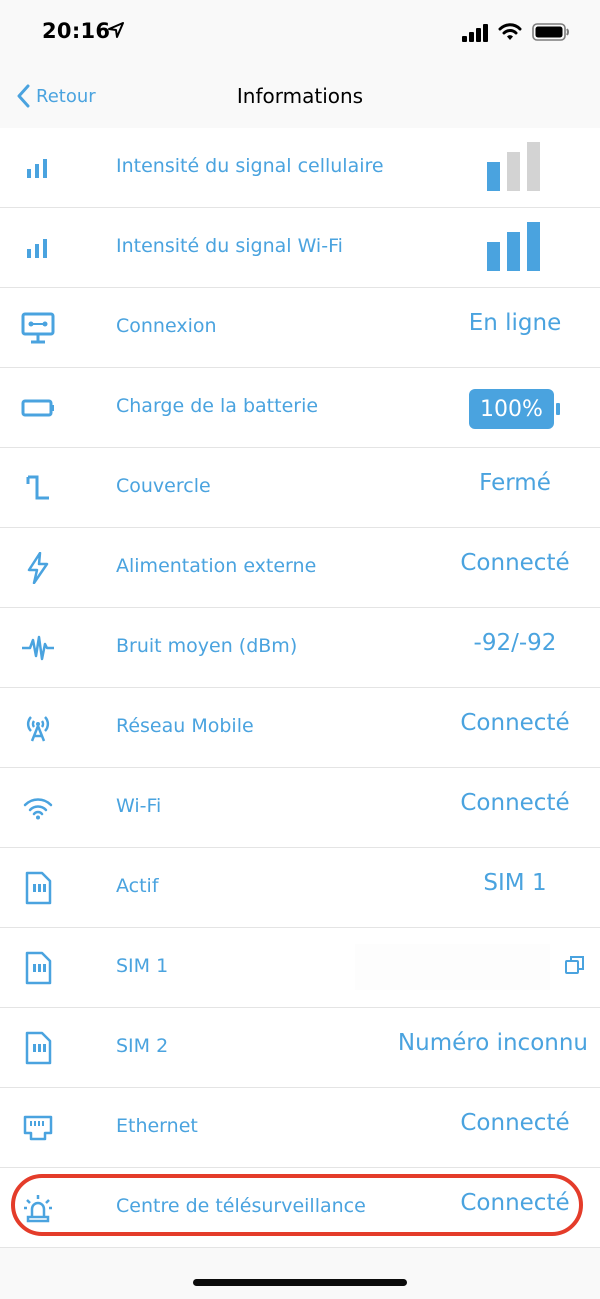  What do you see at coordinates (300, 888) in the screenshot?
I see `list-item-actif: Actif SIM 1` at bounding box center [300, 888].